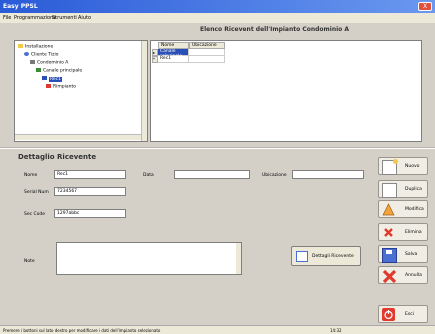 This screenshot has width=435, height=334. I want to click on table-row-cell: Rec1, so click(173, 59).